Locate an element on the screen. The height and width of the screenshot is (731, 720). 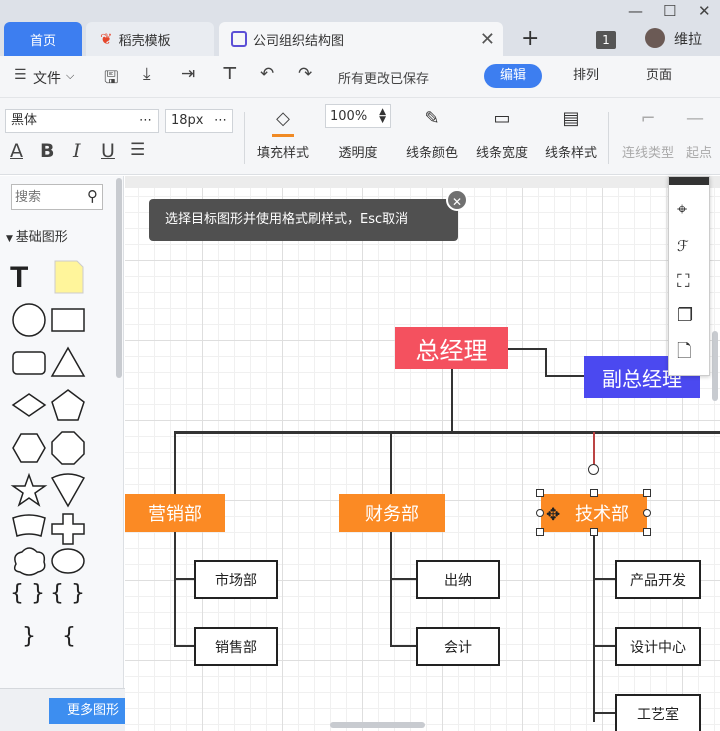
shape-ellipse is located at coordinates (68, 561).